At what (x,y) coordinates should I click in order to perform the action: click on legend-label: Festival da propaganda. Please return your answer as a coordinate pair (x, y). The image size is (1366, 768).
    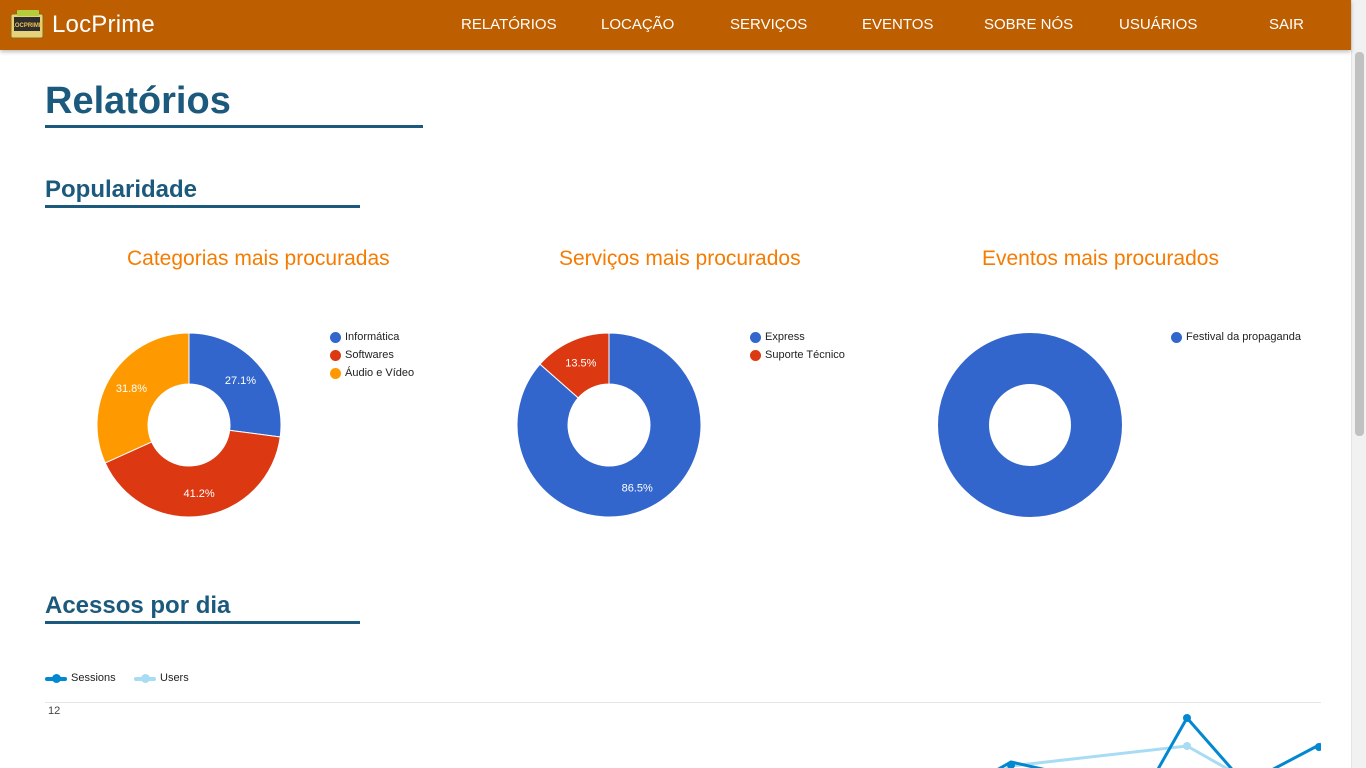
    Looking at the image, I should click on (1243, 337).